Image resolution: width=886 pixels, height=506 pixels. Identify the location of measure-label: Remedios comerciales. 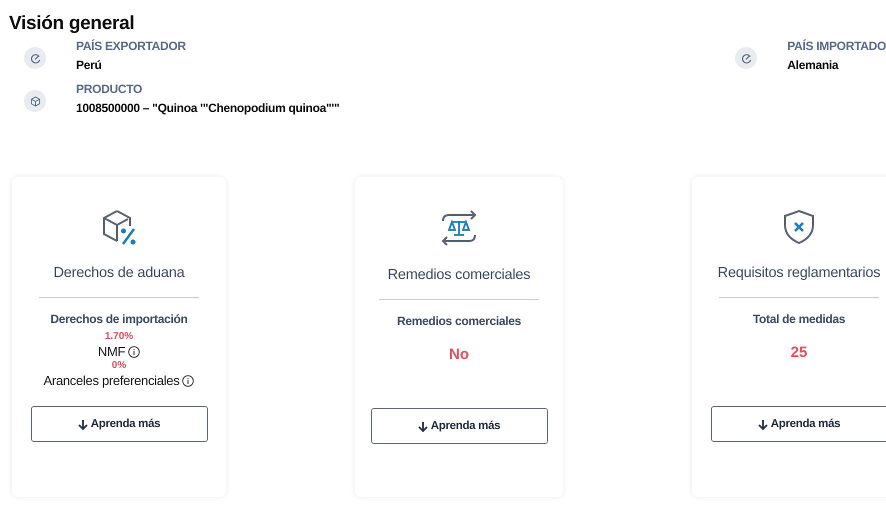
(459, 321).